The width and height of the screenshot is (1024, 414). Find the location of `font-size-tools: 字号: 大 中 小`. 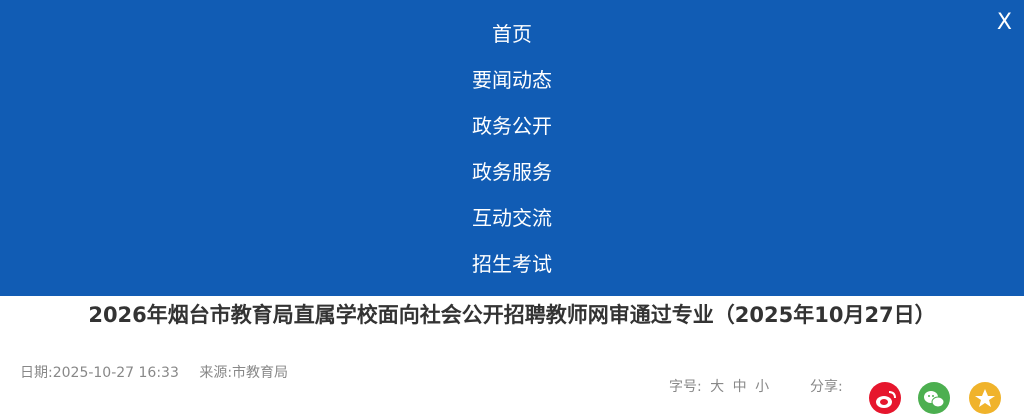

font-size-tools: 字号: 大 中 小 is located at coordinates (719, 386).